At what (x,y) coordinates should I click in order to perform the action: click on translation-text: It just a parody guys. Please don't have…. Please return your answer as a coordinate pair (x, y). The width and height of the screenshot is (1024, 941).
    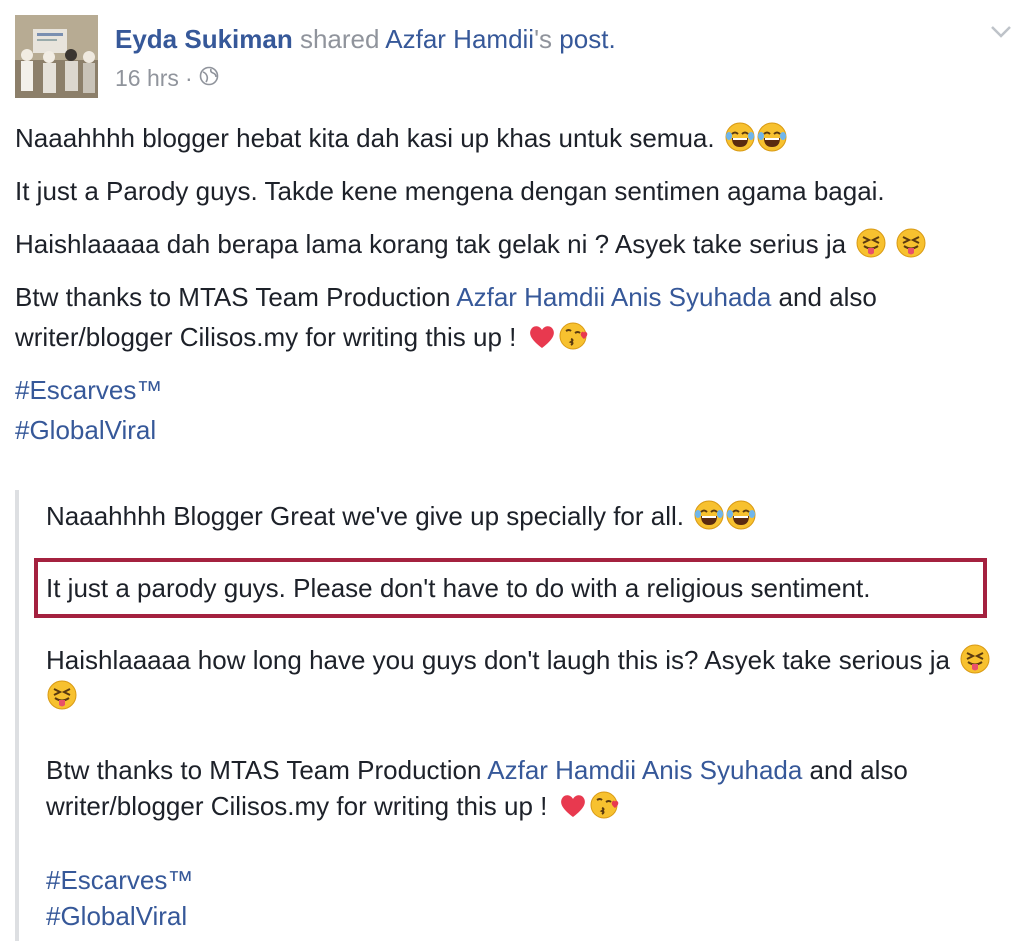
    Looking at the image, I should click on (458, 588).